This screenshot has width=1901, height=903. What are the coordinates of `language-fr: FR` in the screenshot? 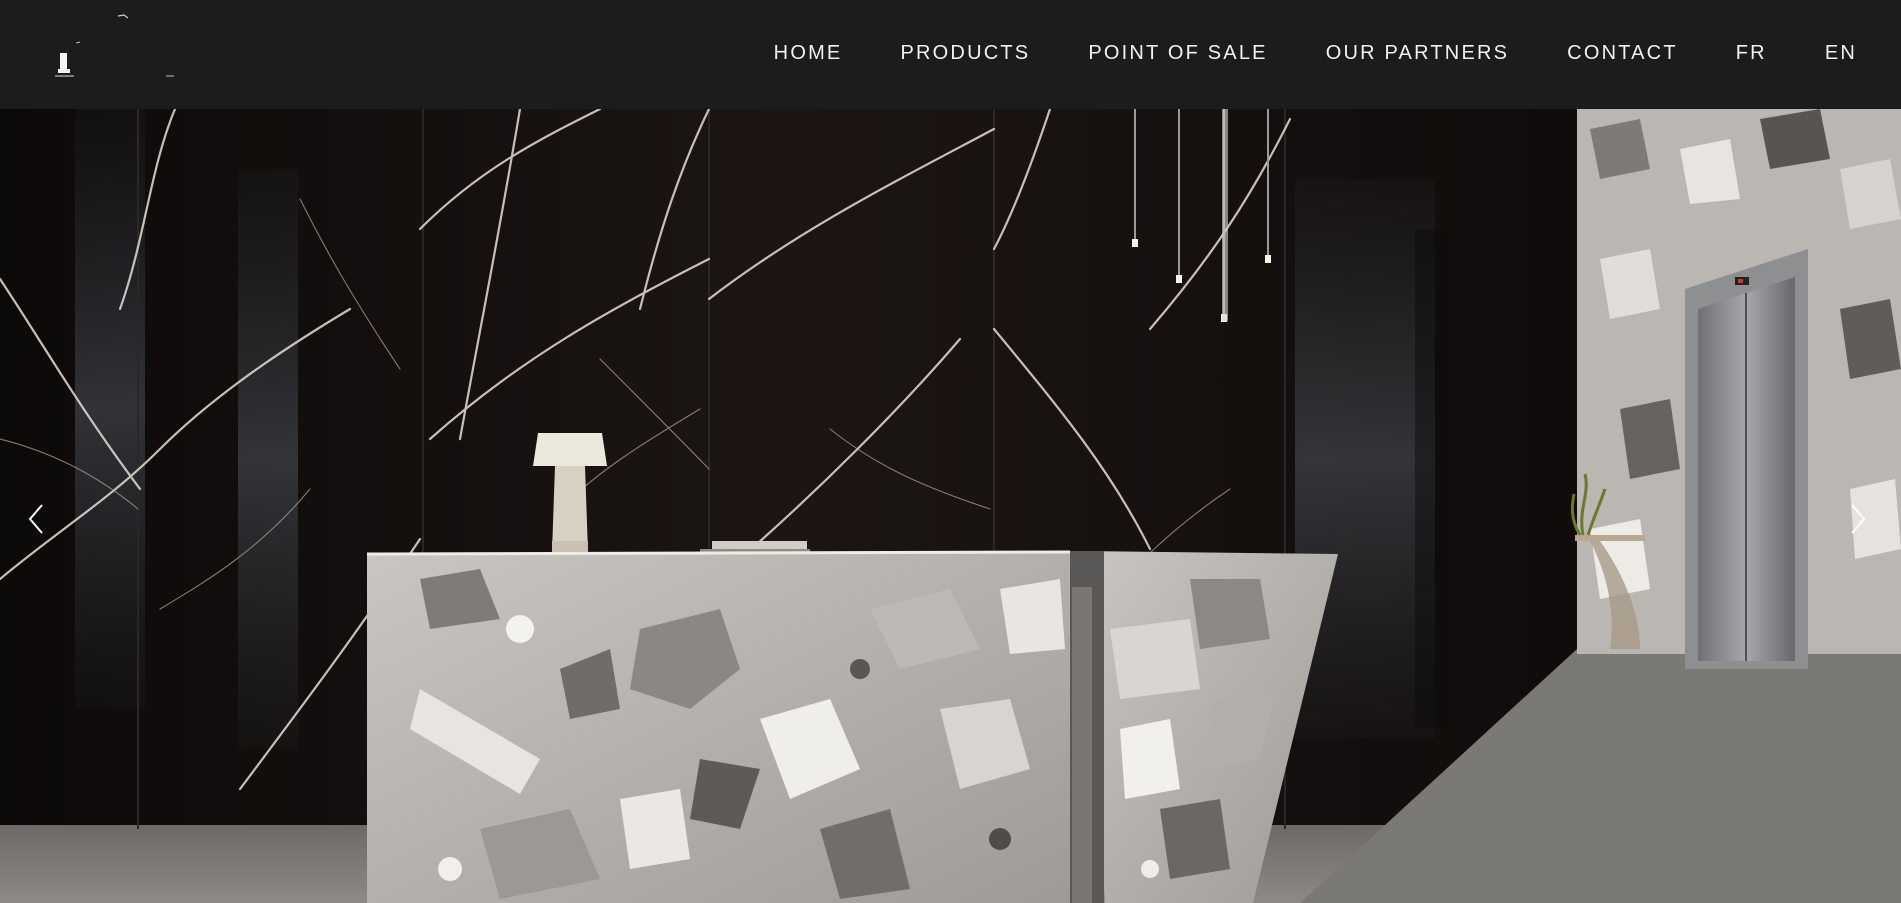 It's located at (1751, 55).